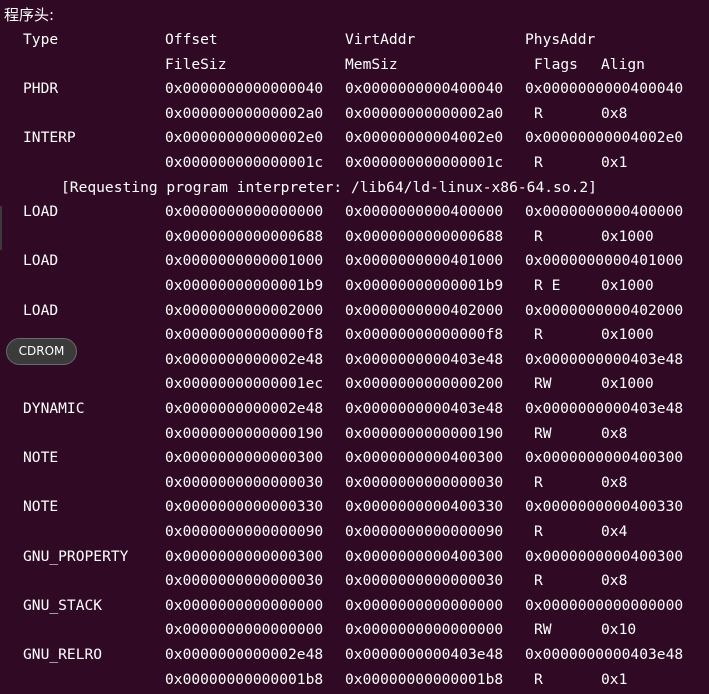 This screenshot has height=694, width=709. Describe the element at coordinates (244, 162) in the screenshot. I see `segment-filesiz: 0x000000000000001c` at that location.